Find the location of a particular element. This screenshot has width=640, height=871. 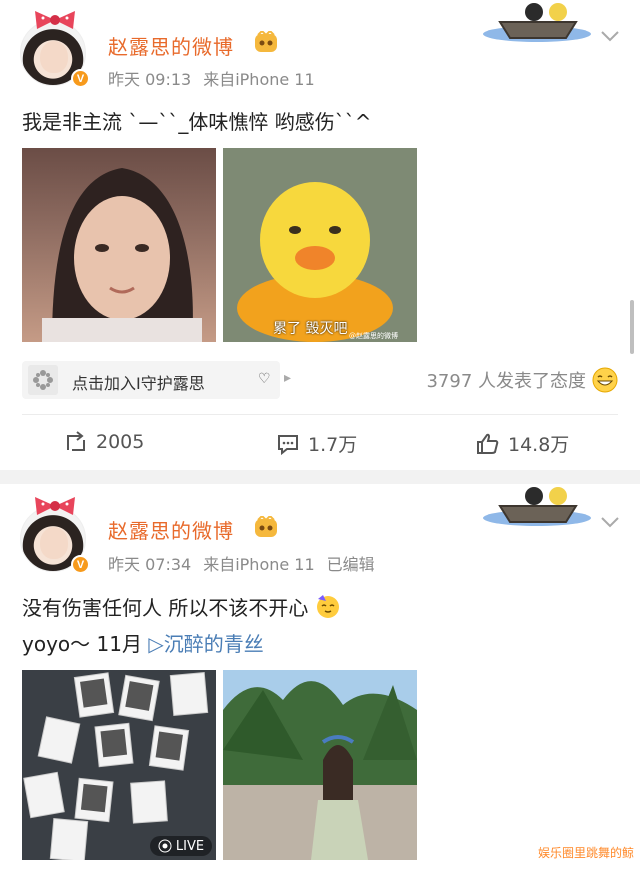

duck-image is located at coordinates (320, 245).